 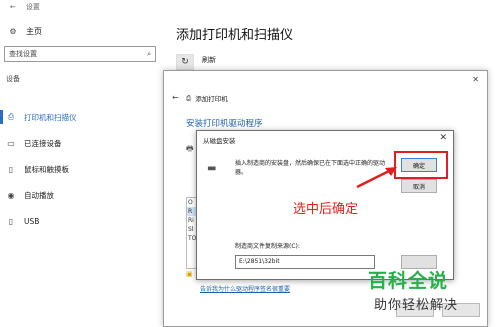 What do you see at coordinates (23, 54) in the screenshot?
I see `search-placeholder: 查找设置` at bounding box center [23, 54].